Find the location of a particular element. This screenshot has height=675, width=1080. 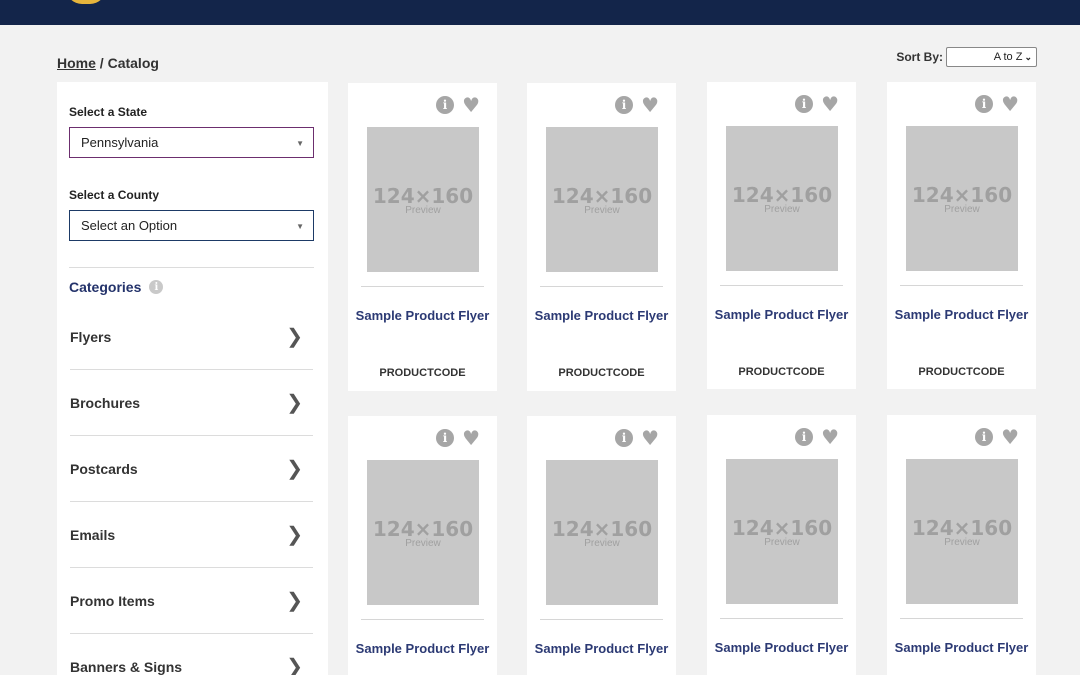

category-label: Emails is located at coordinates (93, 534).